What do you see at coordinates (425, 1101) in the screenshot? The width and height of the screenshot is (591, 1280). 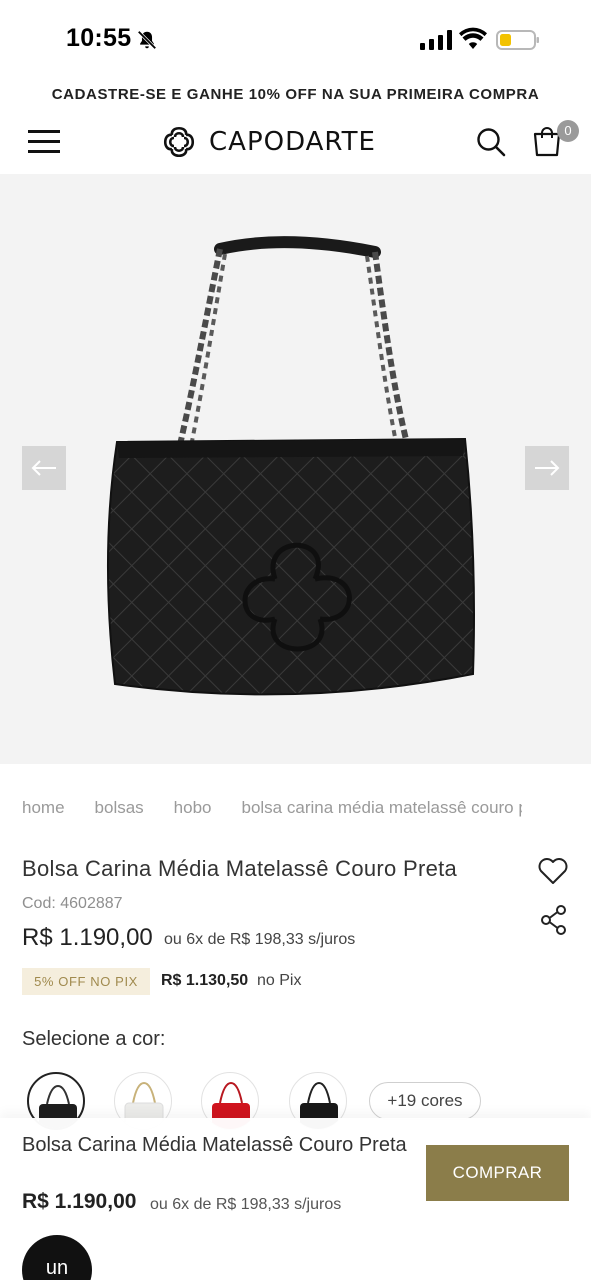 I see `more-colors-button: +19 cores` at bounding box center [425, 1101].